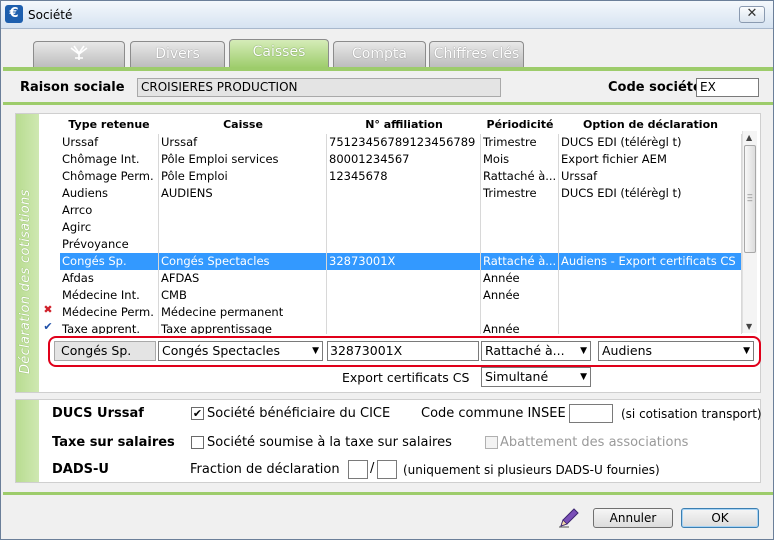 The height and width of the screenshot is (540, 774). I want to click on export-select-value: Simultané, so click(517, 376).